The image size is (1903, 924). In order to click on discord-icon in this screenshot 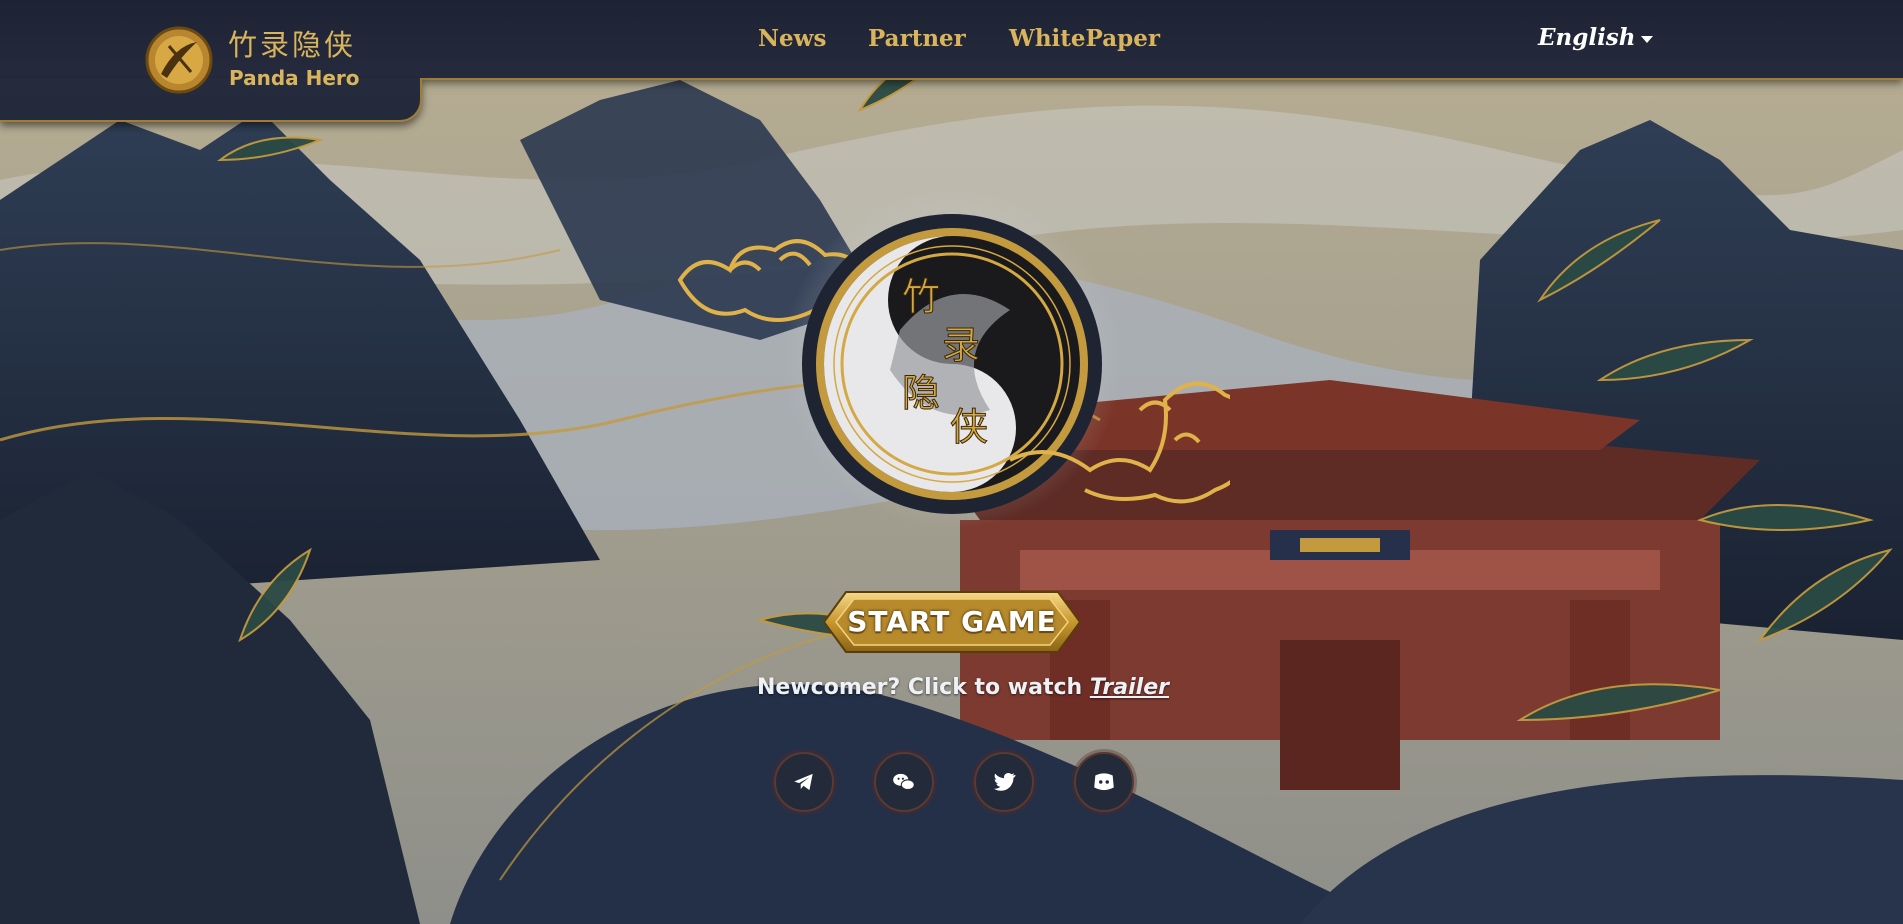, I will do `click(1104, 782)`.